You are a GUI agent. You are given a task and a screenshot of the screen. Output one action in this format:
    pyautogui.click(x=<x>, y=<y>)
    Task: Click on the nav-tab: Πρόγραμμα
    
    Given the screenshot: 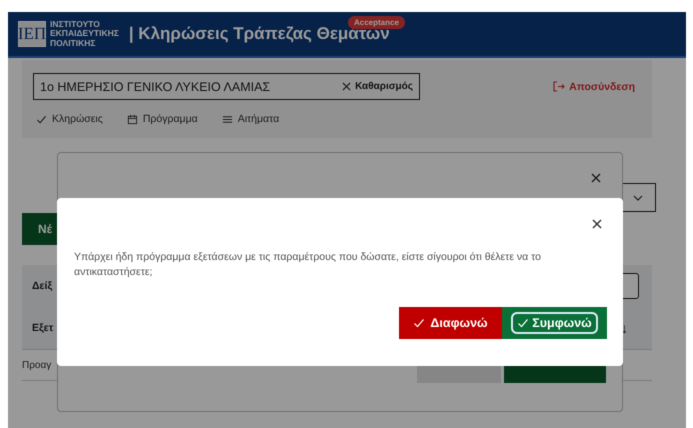 What is the action you would take?
    pyautogui.click(x=162, y=119)
    